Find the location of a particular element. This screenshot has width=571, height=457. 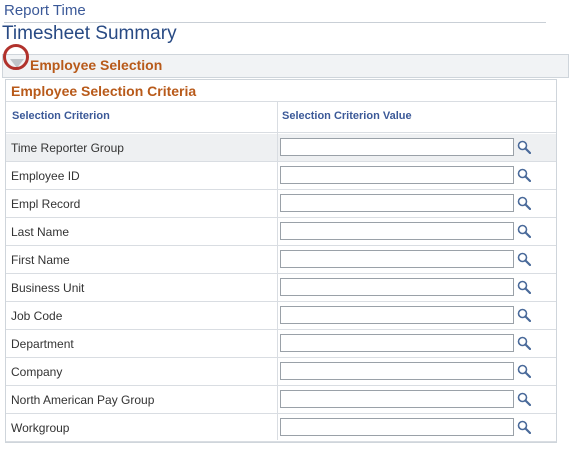

criterion-label: North American Pay Group is located at coordinates (83, 400).